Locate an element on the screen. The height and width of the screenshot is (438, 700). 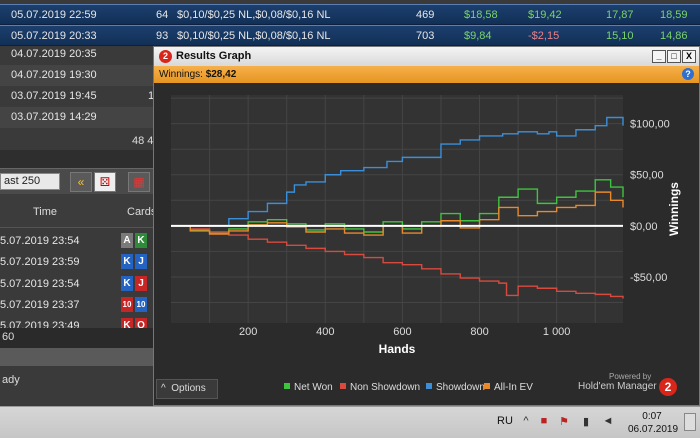
winnings-bar: Winnings: $28,42 ? is located at coordinates (426, 74).